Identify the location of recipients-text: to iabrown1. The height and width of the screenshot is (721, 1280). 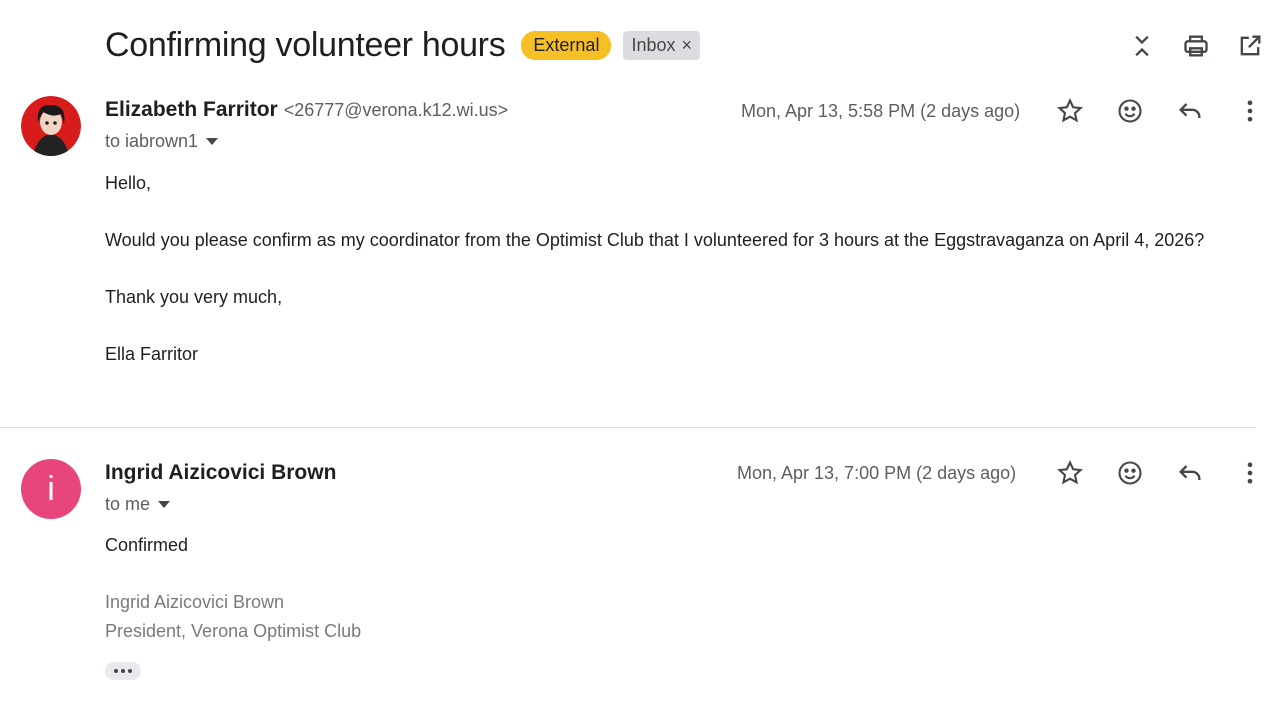
(152, 141).